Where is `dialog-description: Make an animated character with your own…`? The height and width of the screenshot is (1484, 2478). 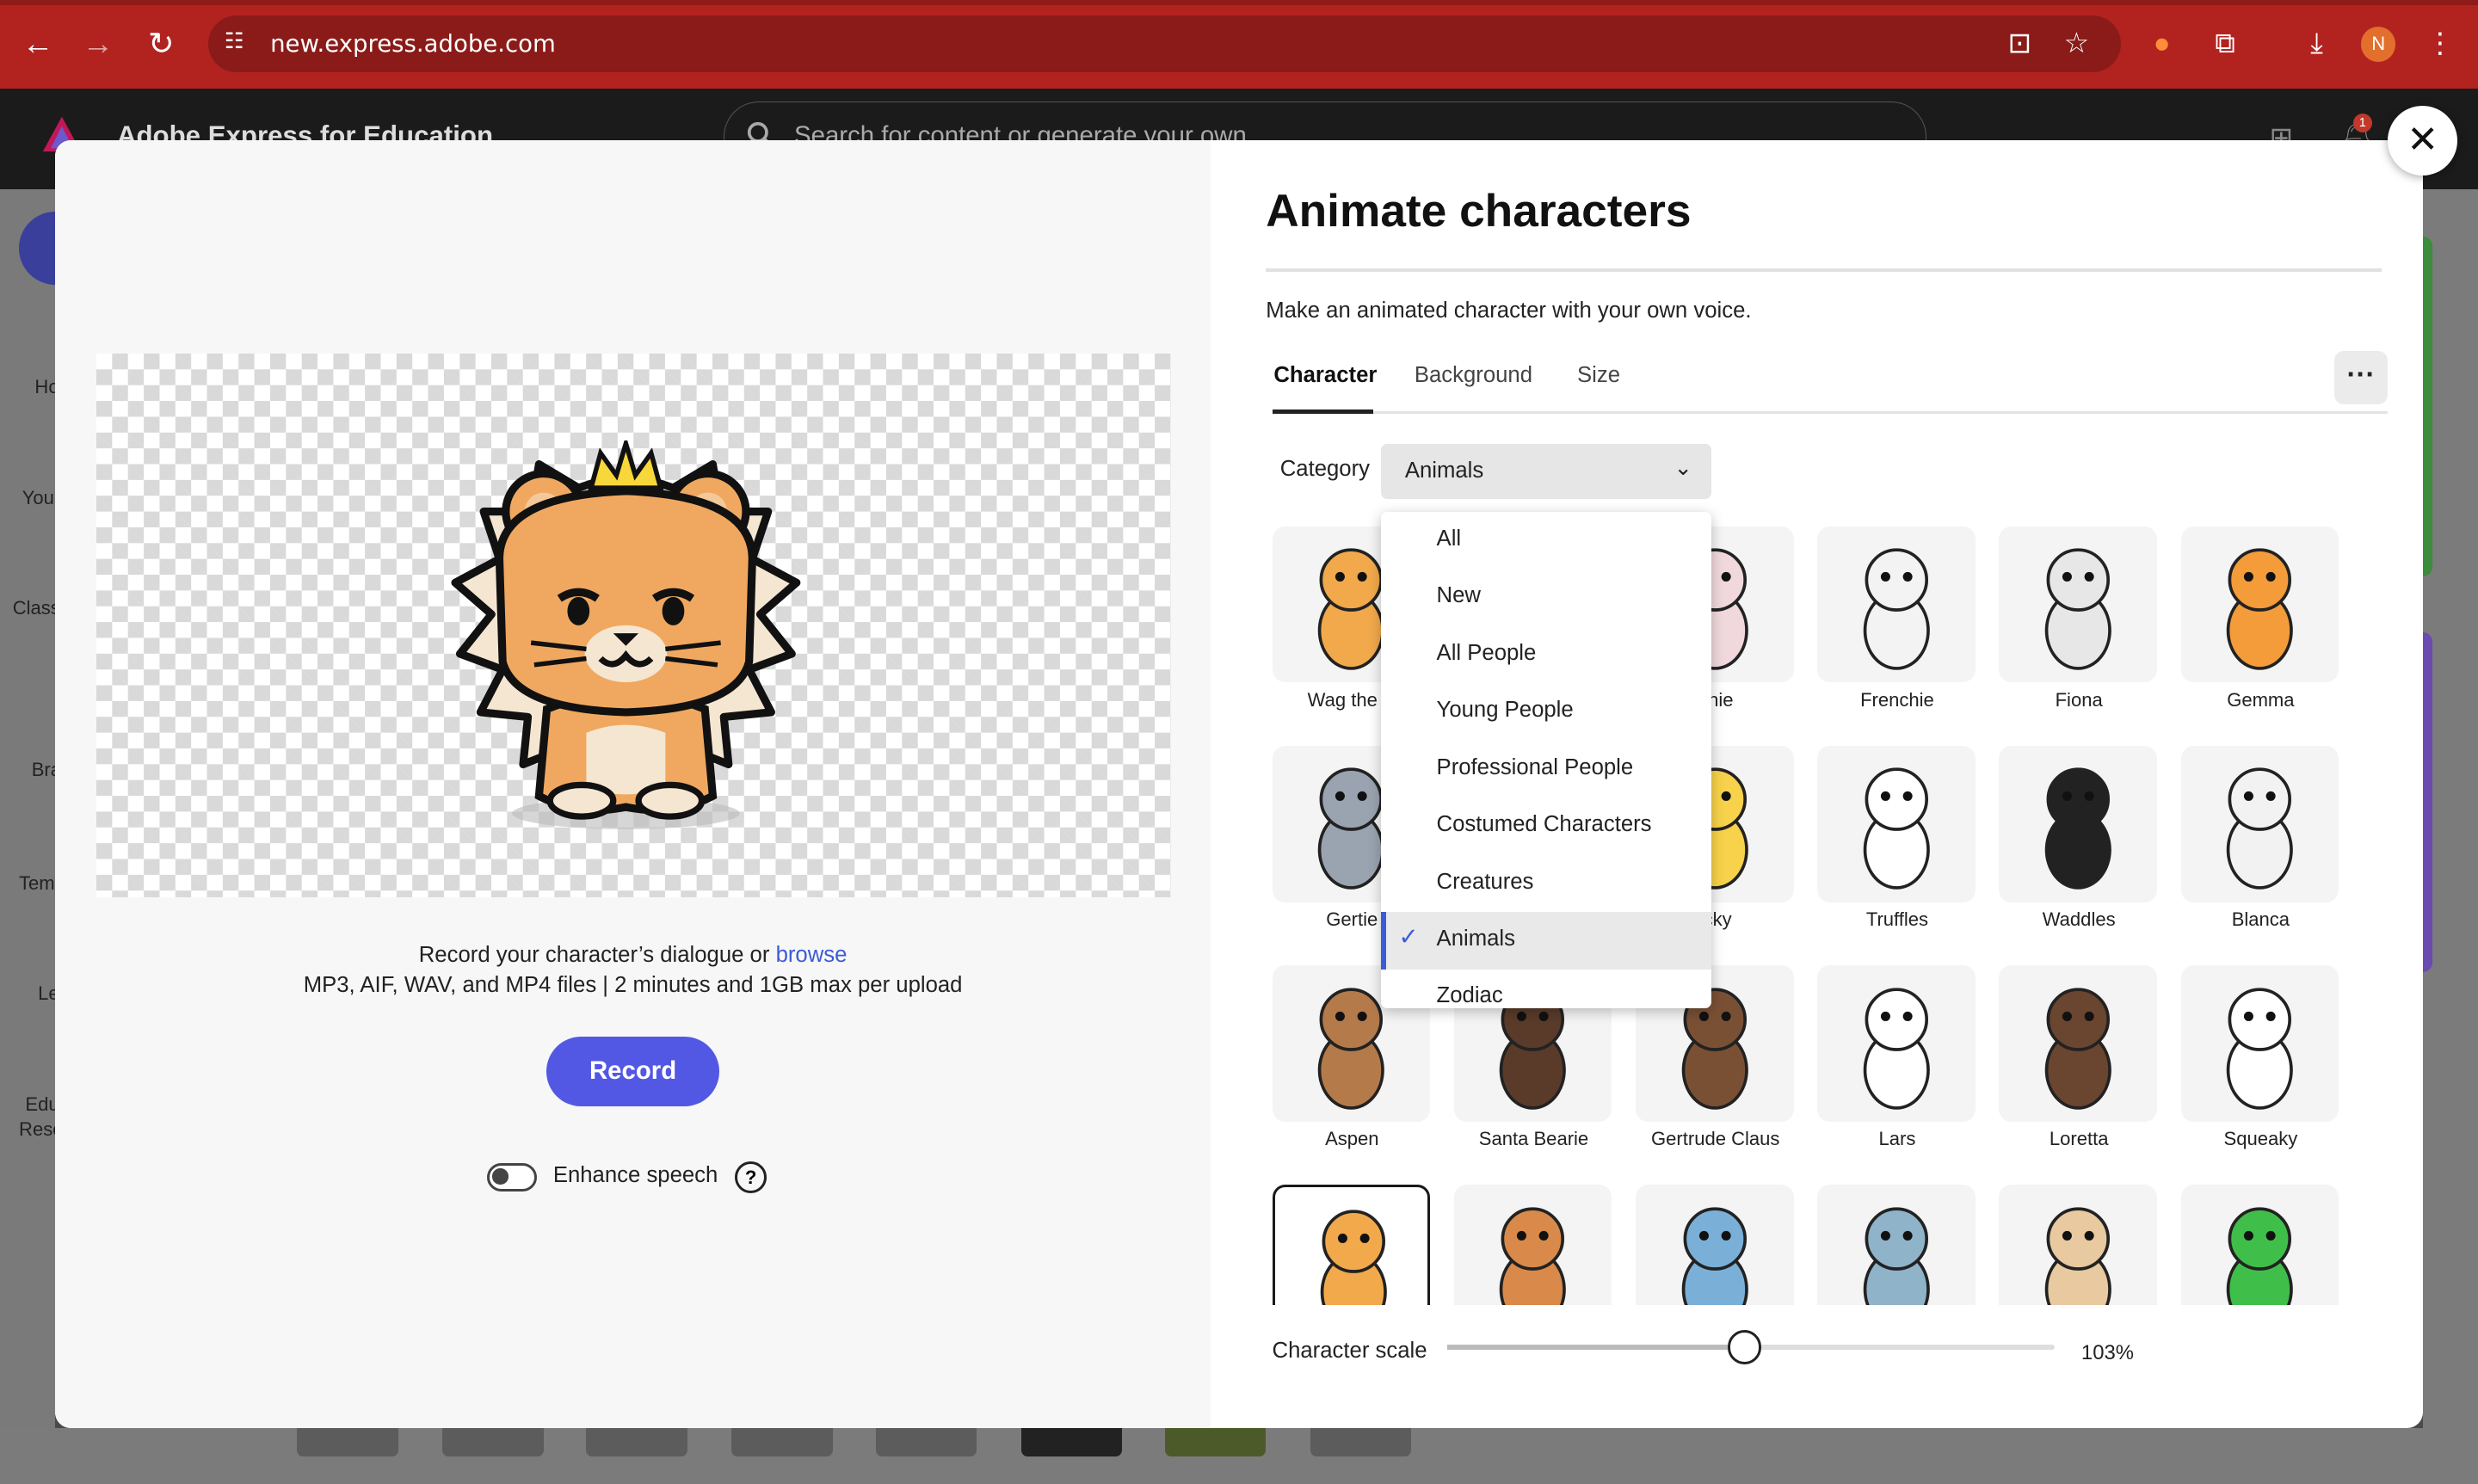
dialog-description: Make an animated character with your own… is located at coordinates (1509, 311).